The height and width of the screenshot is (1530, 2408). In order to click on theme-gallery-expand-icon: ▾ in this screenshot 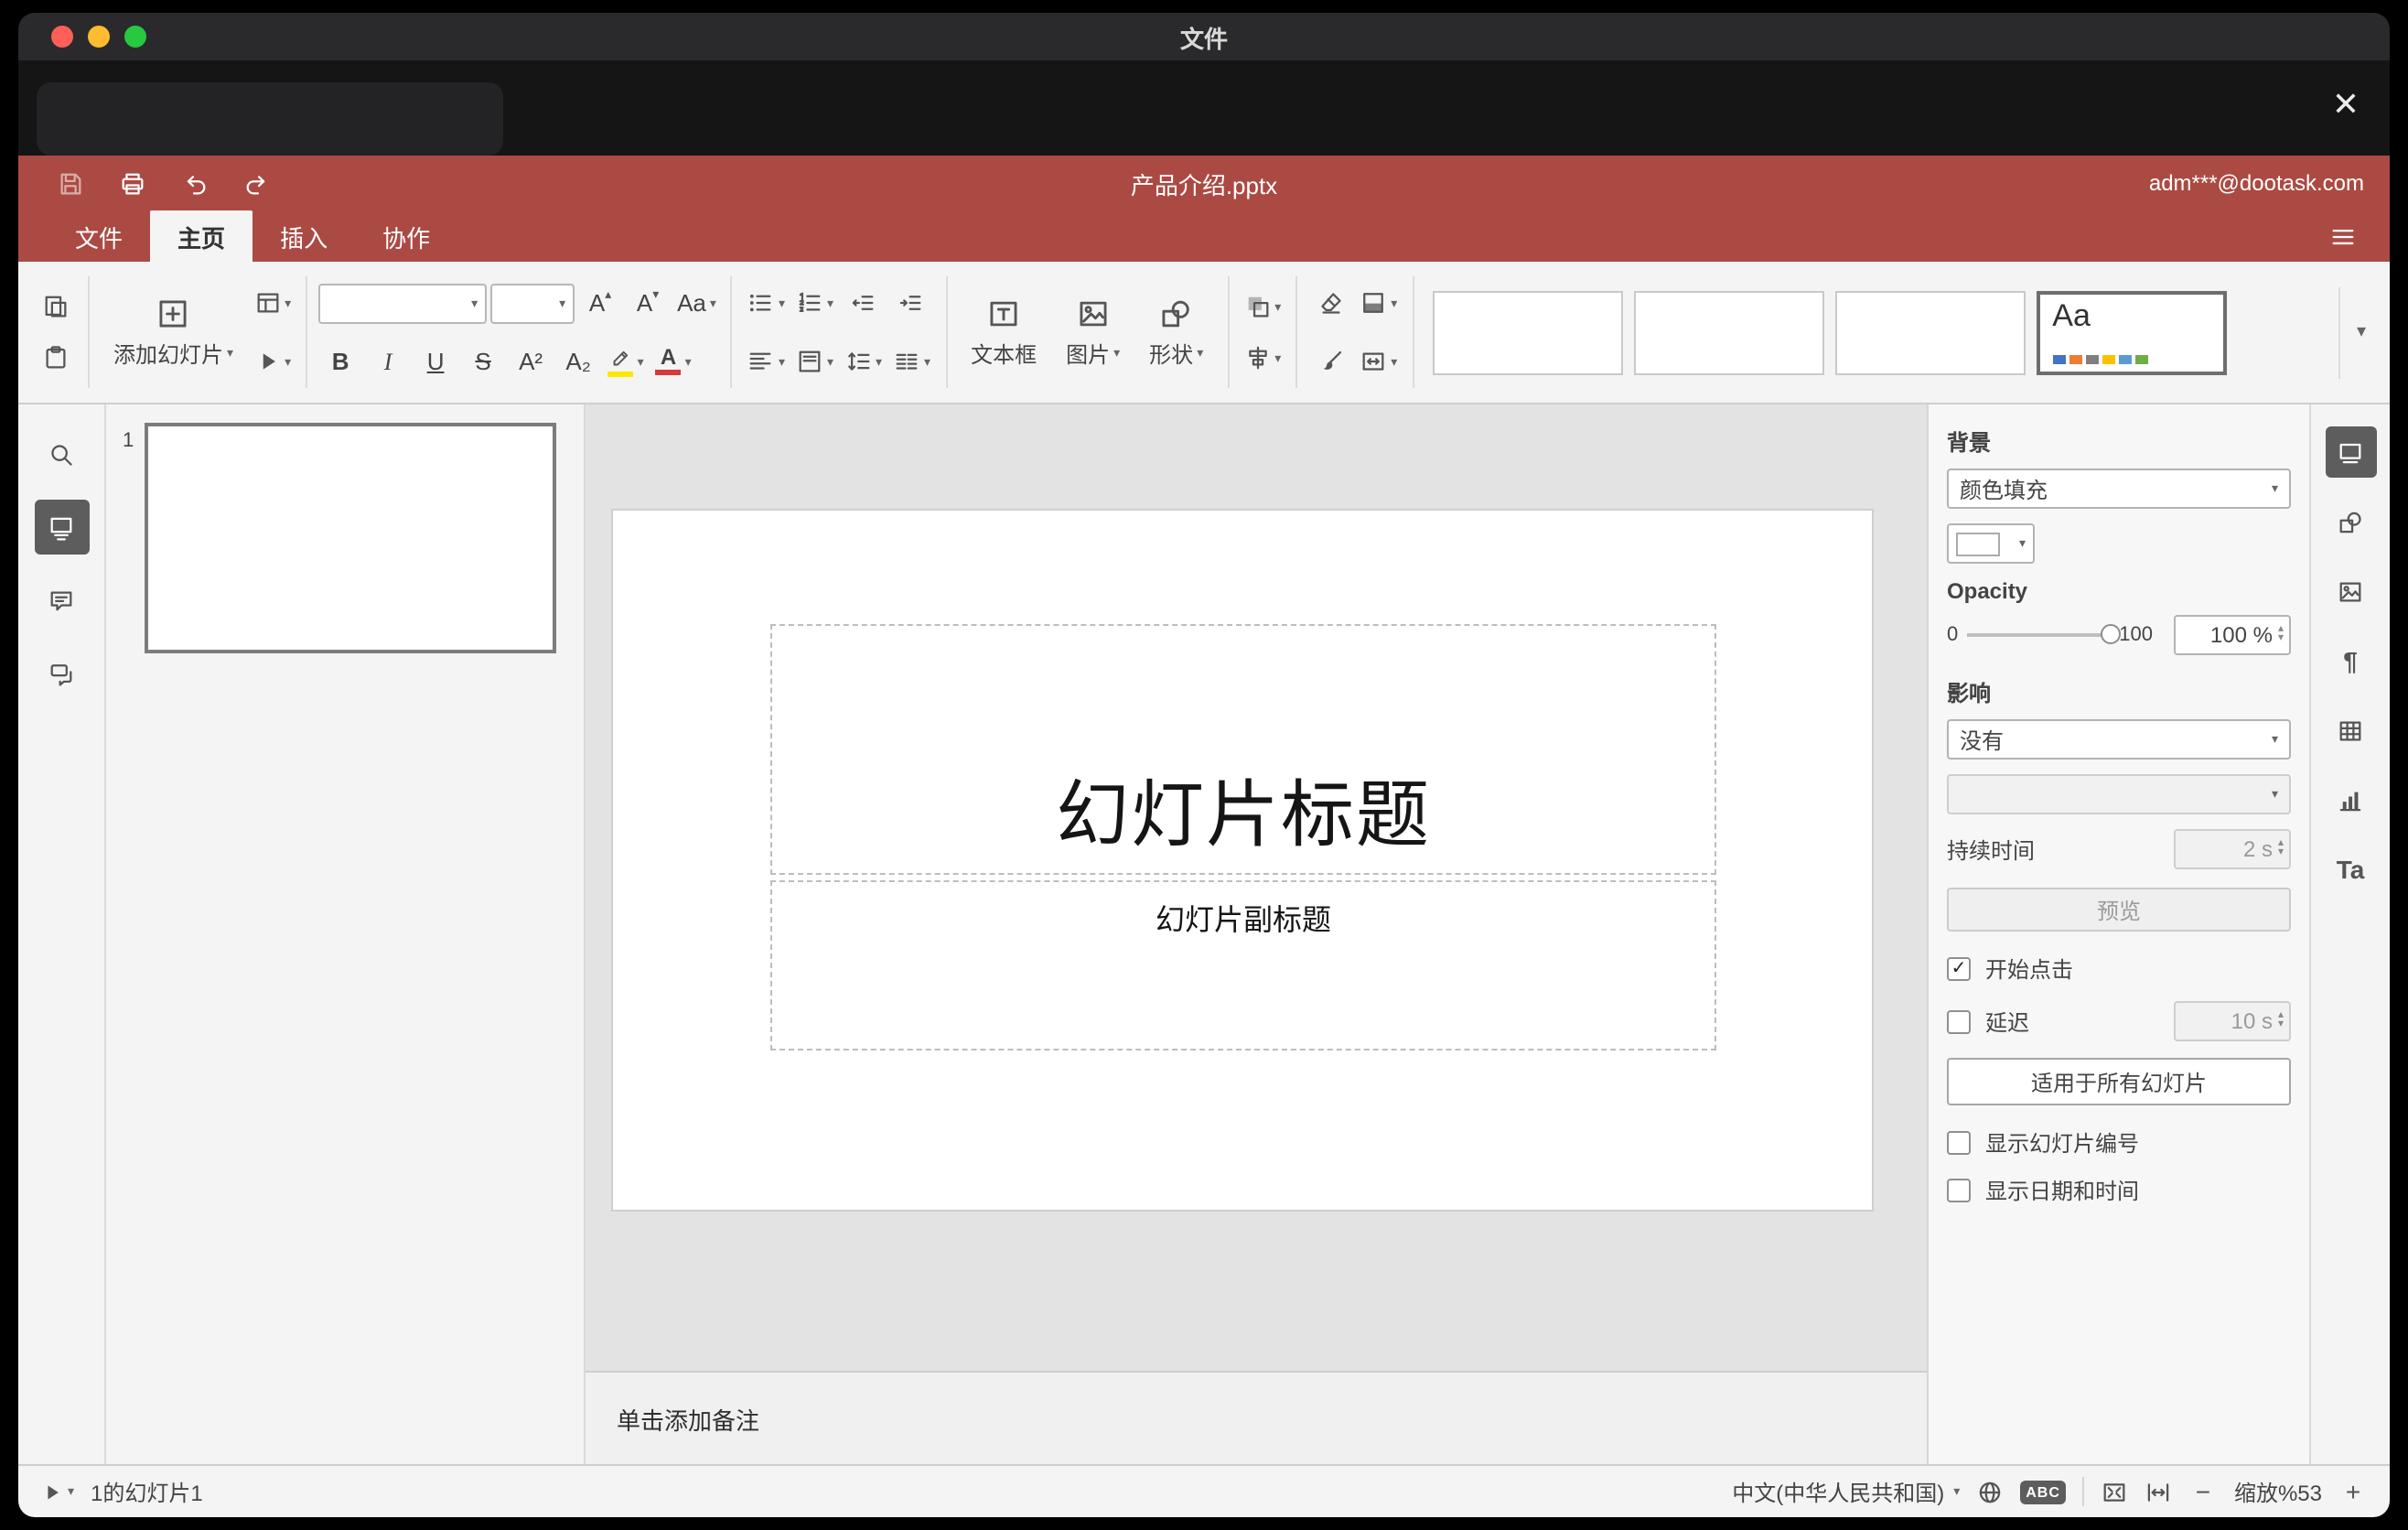, I will do `click(2358, 332)`.